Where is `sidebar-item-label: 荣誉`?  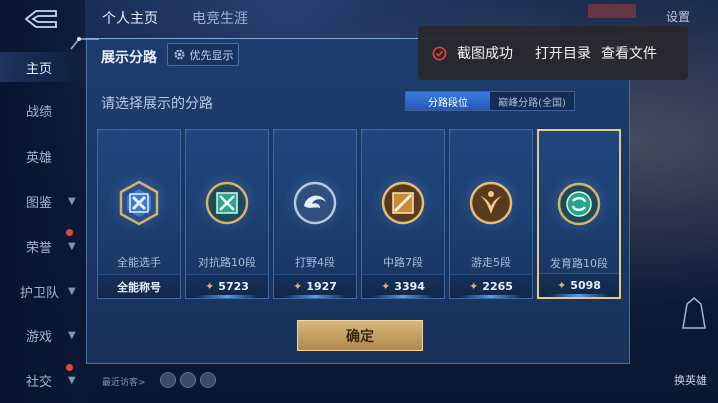
sidebar-item-label: 荣誉 is located at coordinates (39, 248).